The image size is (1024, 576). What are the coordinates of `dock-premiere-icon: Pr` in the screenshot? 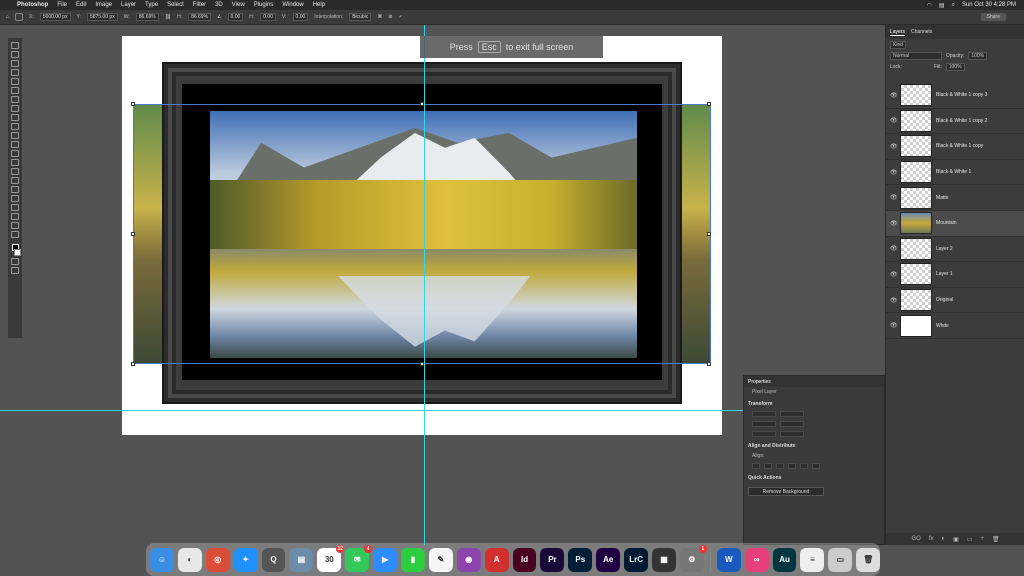 It's located at (552, 559).